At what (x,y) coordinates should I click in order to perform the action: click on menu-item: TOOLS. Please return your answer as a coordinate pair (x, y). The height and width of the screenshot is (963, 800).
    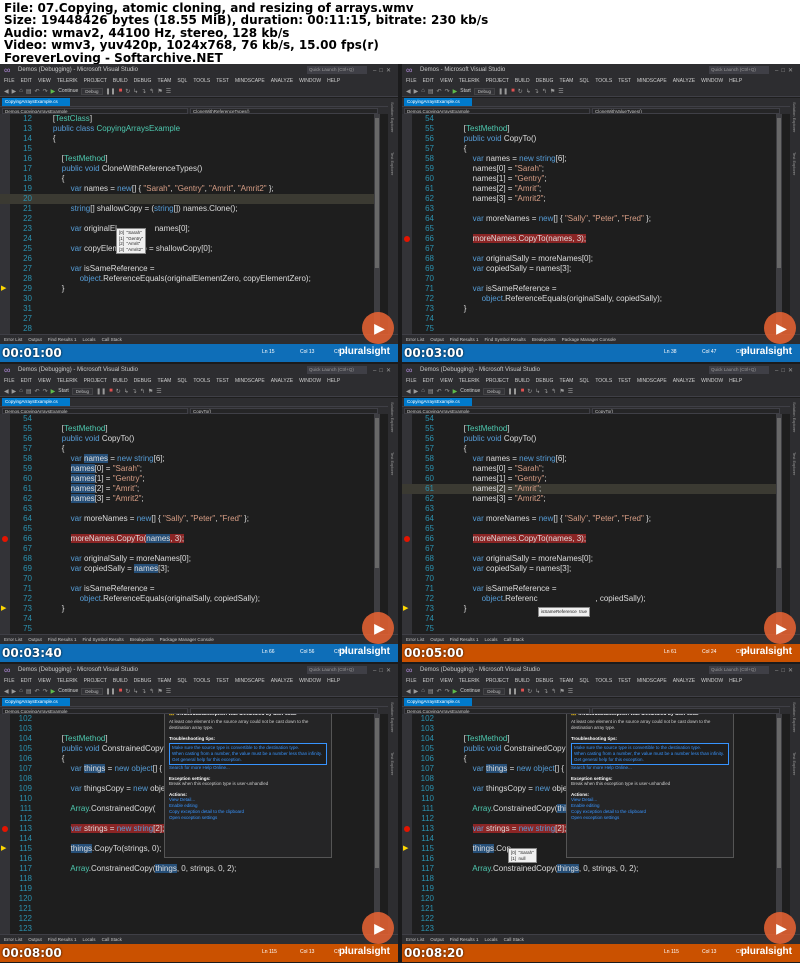
    Looking at the image, I should click on (201, 381).